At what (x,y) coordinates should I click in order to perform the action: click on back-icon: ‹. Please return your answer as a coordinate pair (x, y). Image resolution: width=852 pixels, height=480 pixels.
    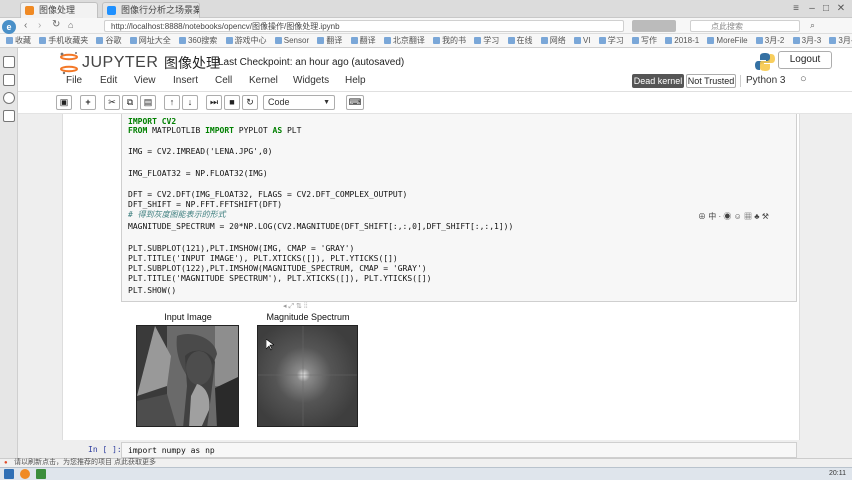
    Looking at the image, I should click on (25, 25).